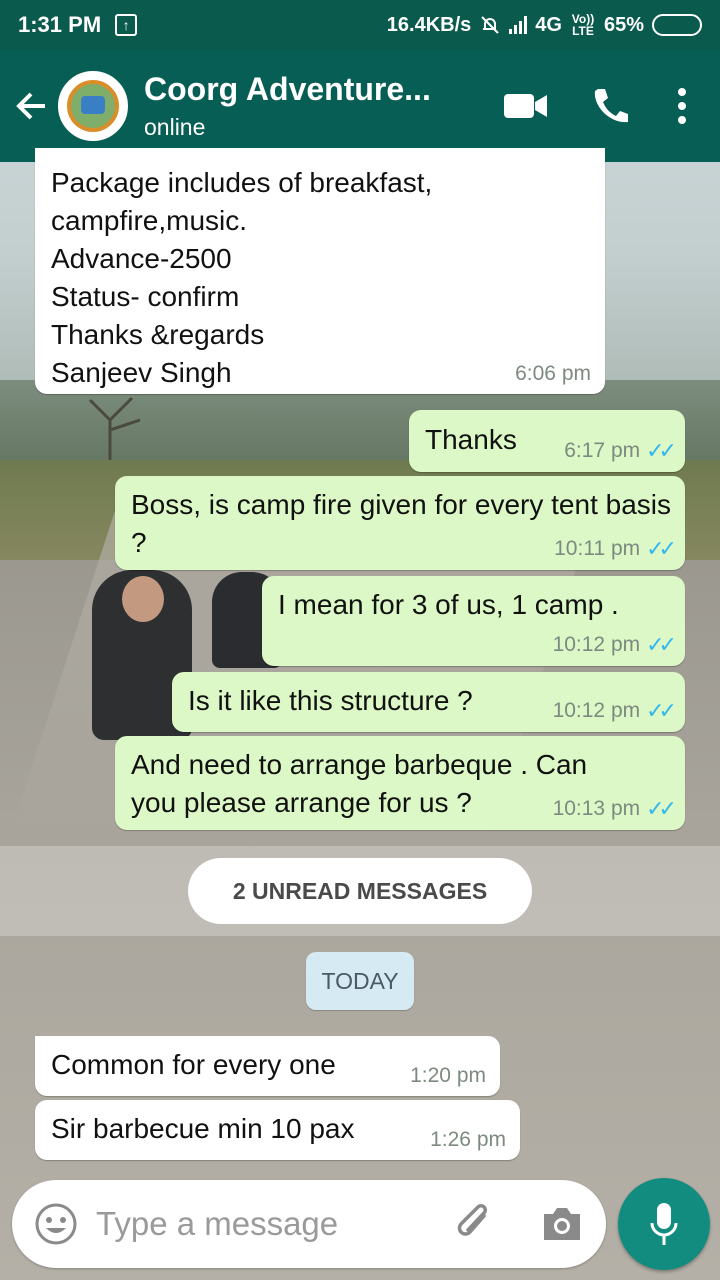  I want to click on message-line: Status- confirm, so click(145, 296).